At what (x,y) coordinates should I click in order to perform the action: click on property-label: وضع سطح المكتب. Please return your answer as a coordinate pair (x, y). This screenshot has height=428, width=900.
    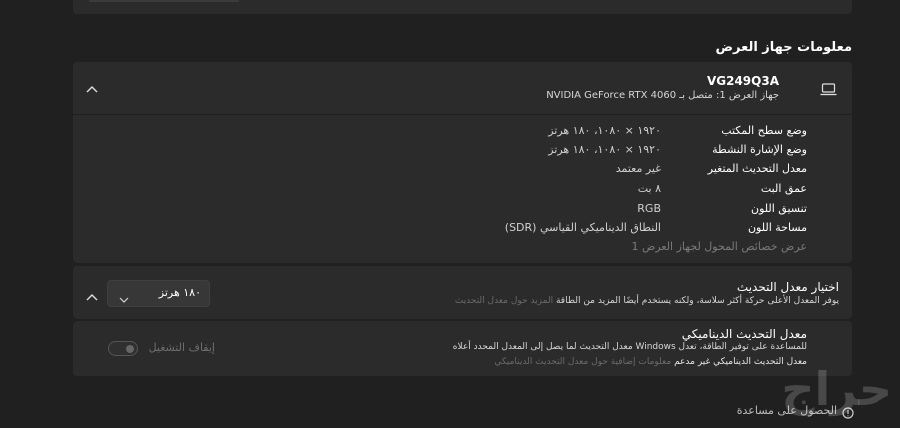
    Looking at the image, I should click on (764, 130).